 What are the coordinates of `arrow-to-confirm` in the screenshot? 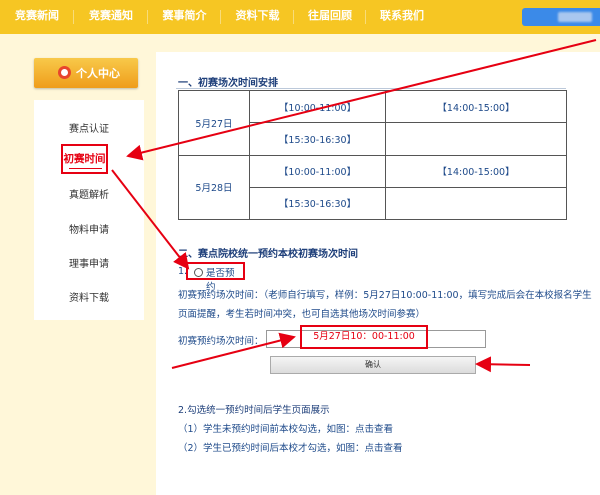 It's located at (503, 364).